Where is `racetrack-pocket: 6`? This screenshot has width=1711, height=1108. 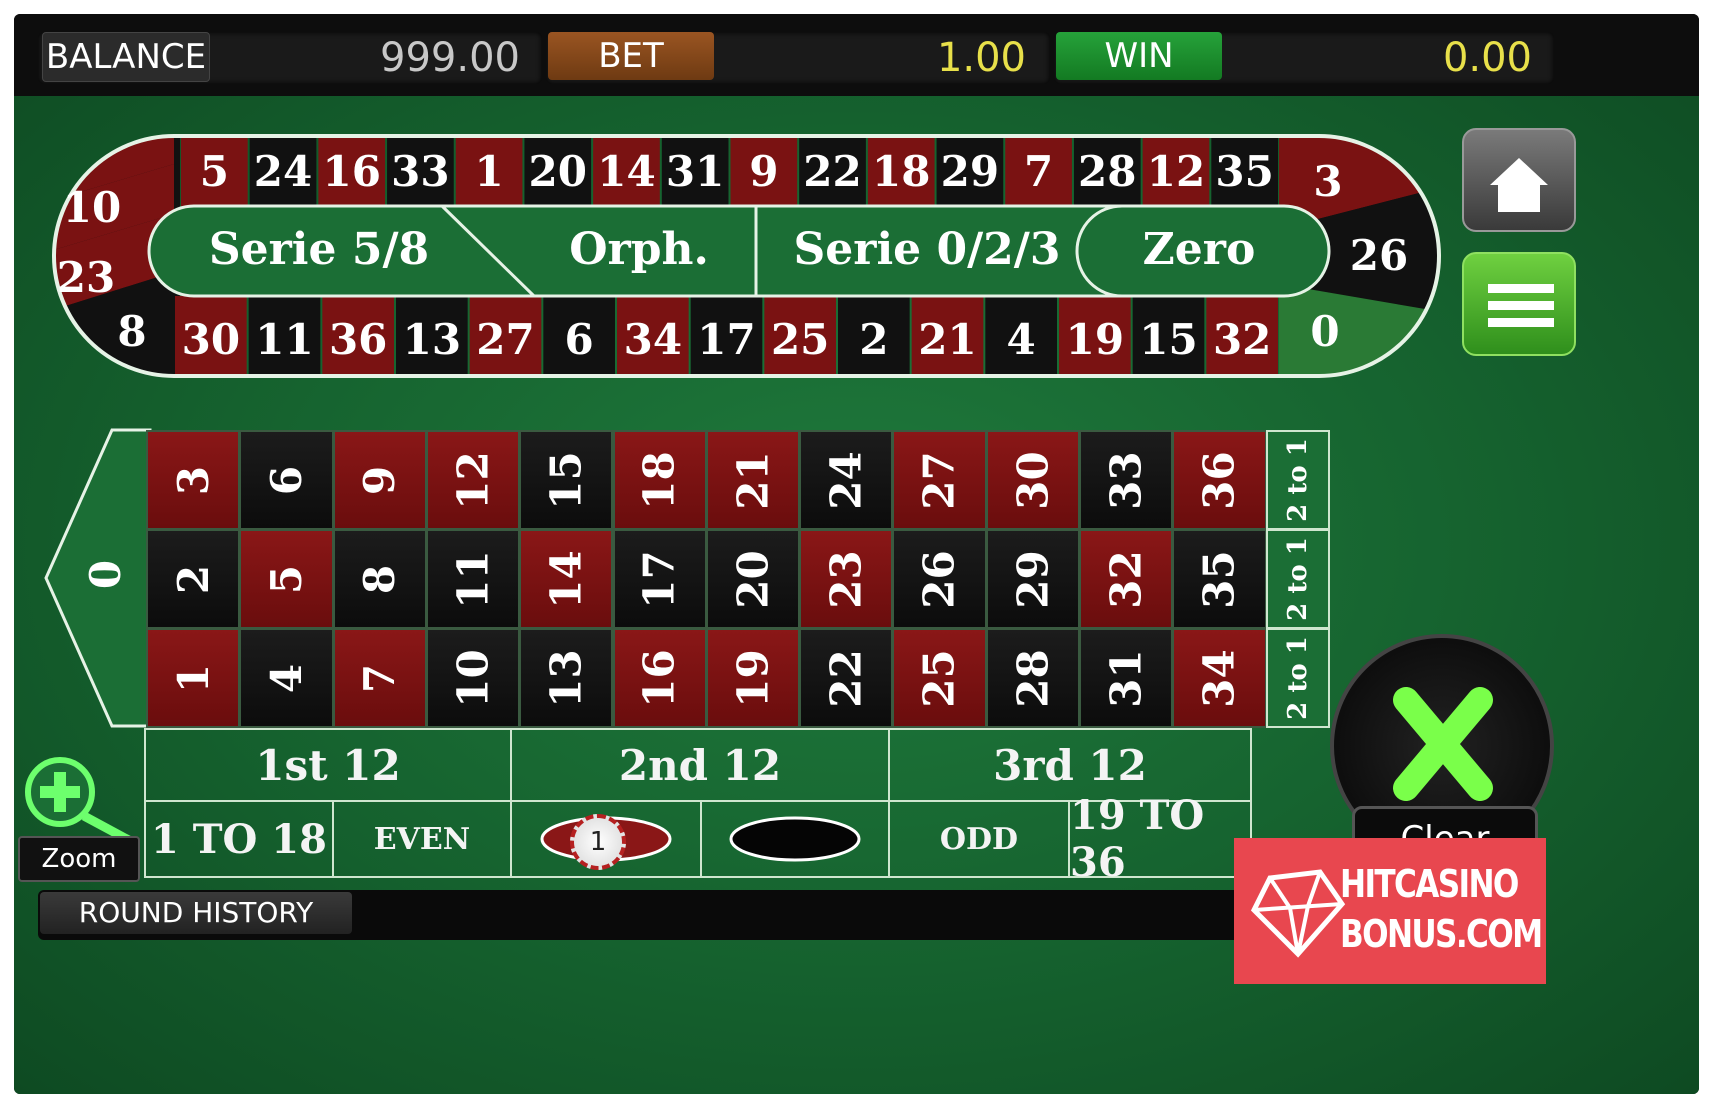
racetrack-pocket: 6 is located at coordinates (579, 339).